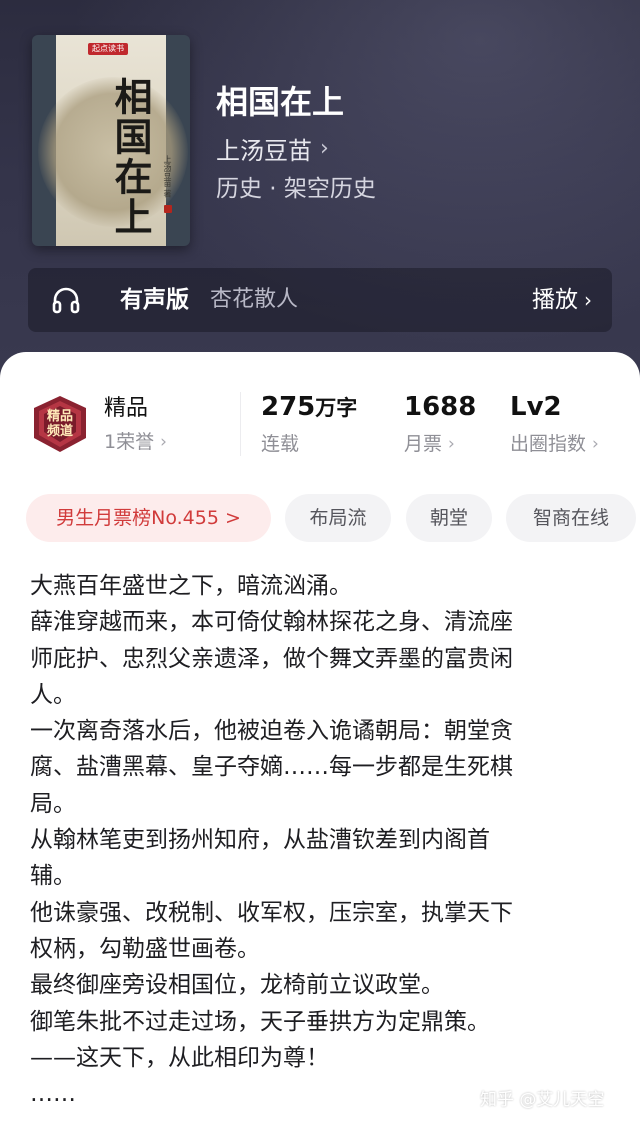 Image resolution: width=640 pixels, height=1140 pixels. What do you see at coordinates (555, 300) in the screenshot?
I see `play-label: 播放` at bounding box center [555, 300].